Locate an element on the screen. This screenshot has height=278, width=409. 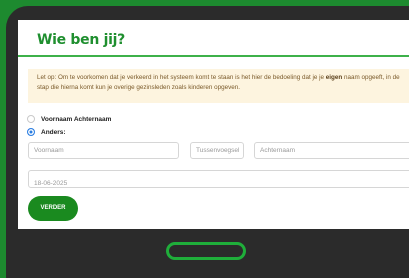
page-title: Wie ben jij? is located at coordinates (81, 40).